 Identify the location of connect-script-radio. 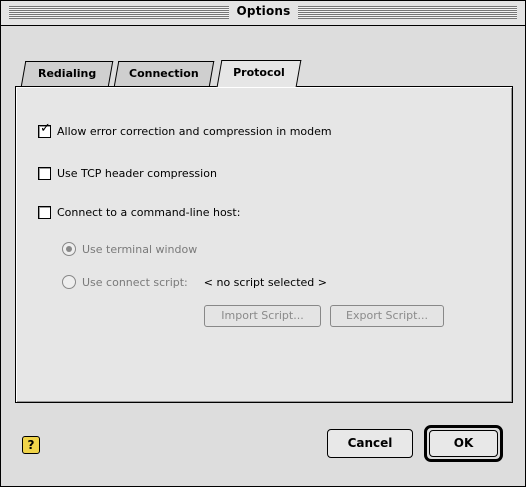
(69, 282).